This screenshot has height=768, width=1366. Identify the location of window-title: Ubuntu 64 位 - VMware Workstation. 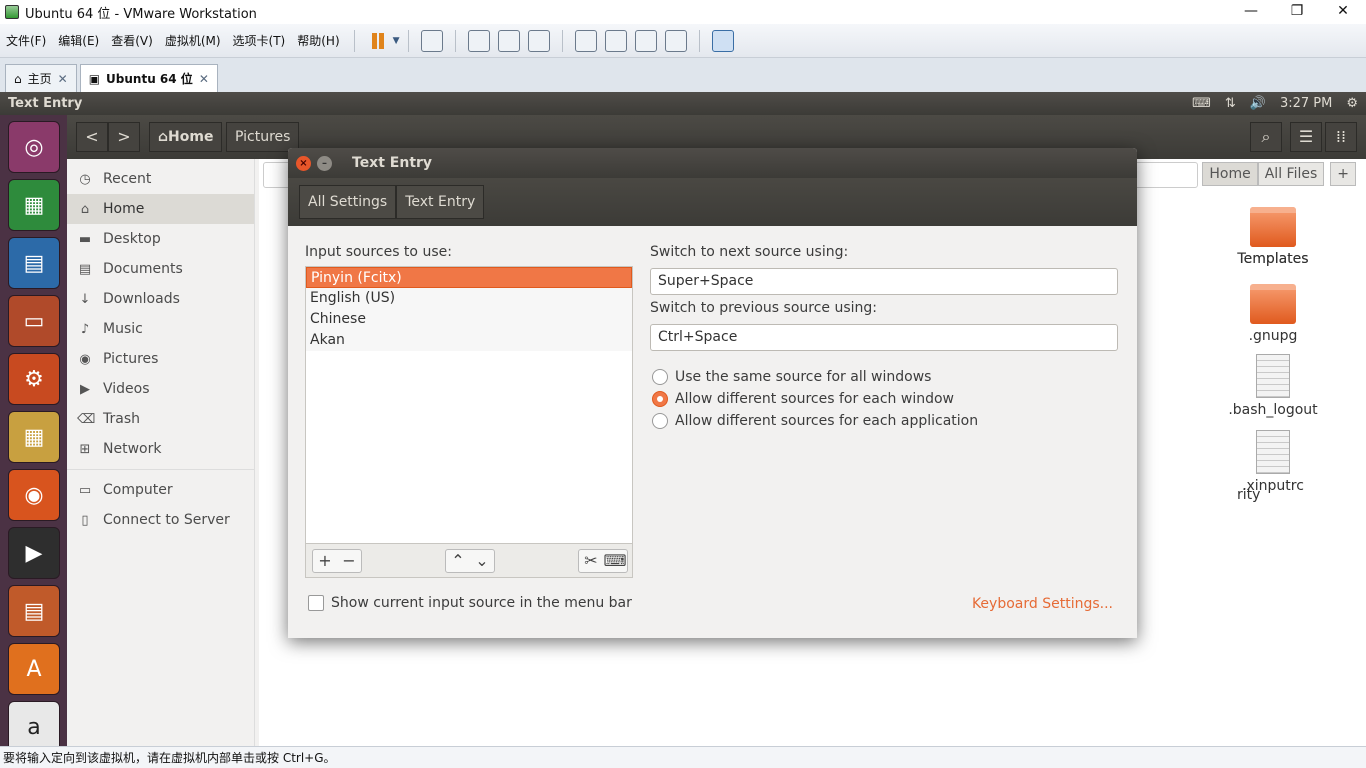
(141, 14).